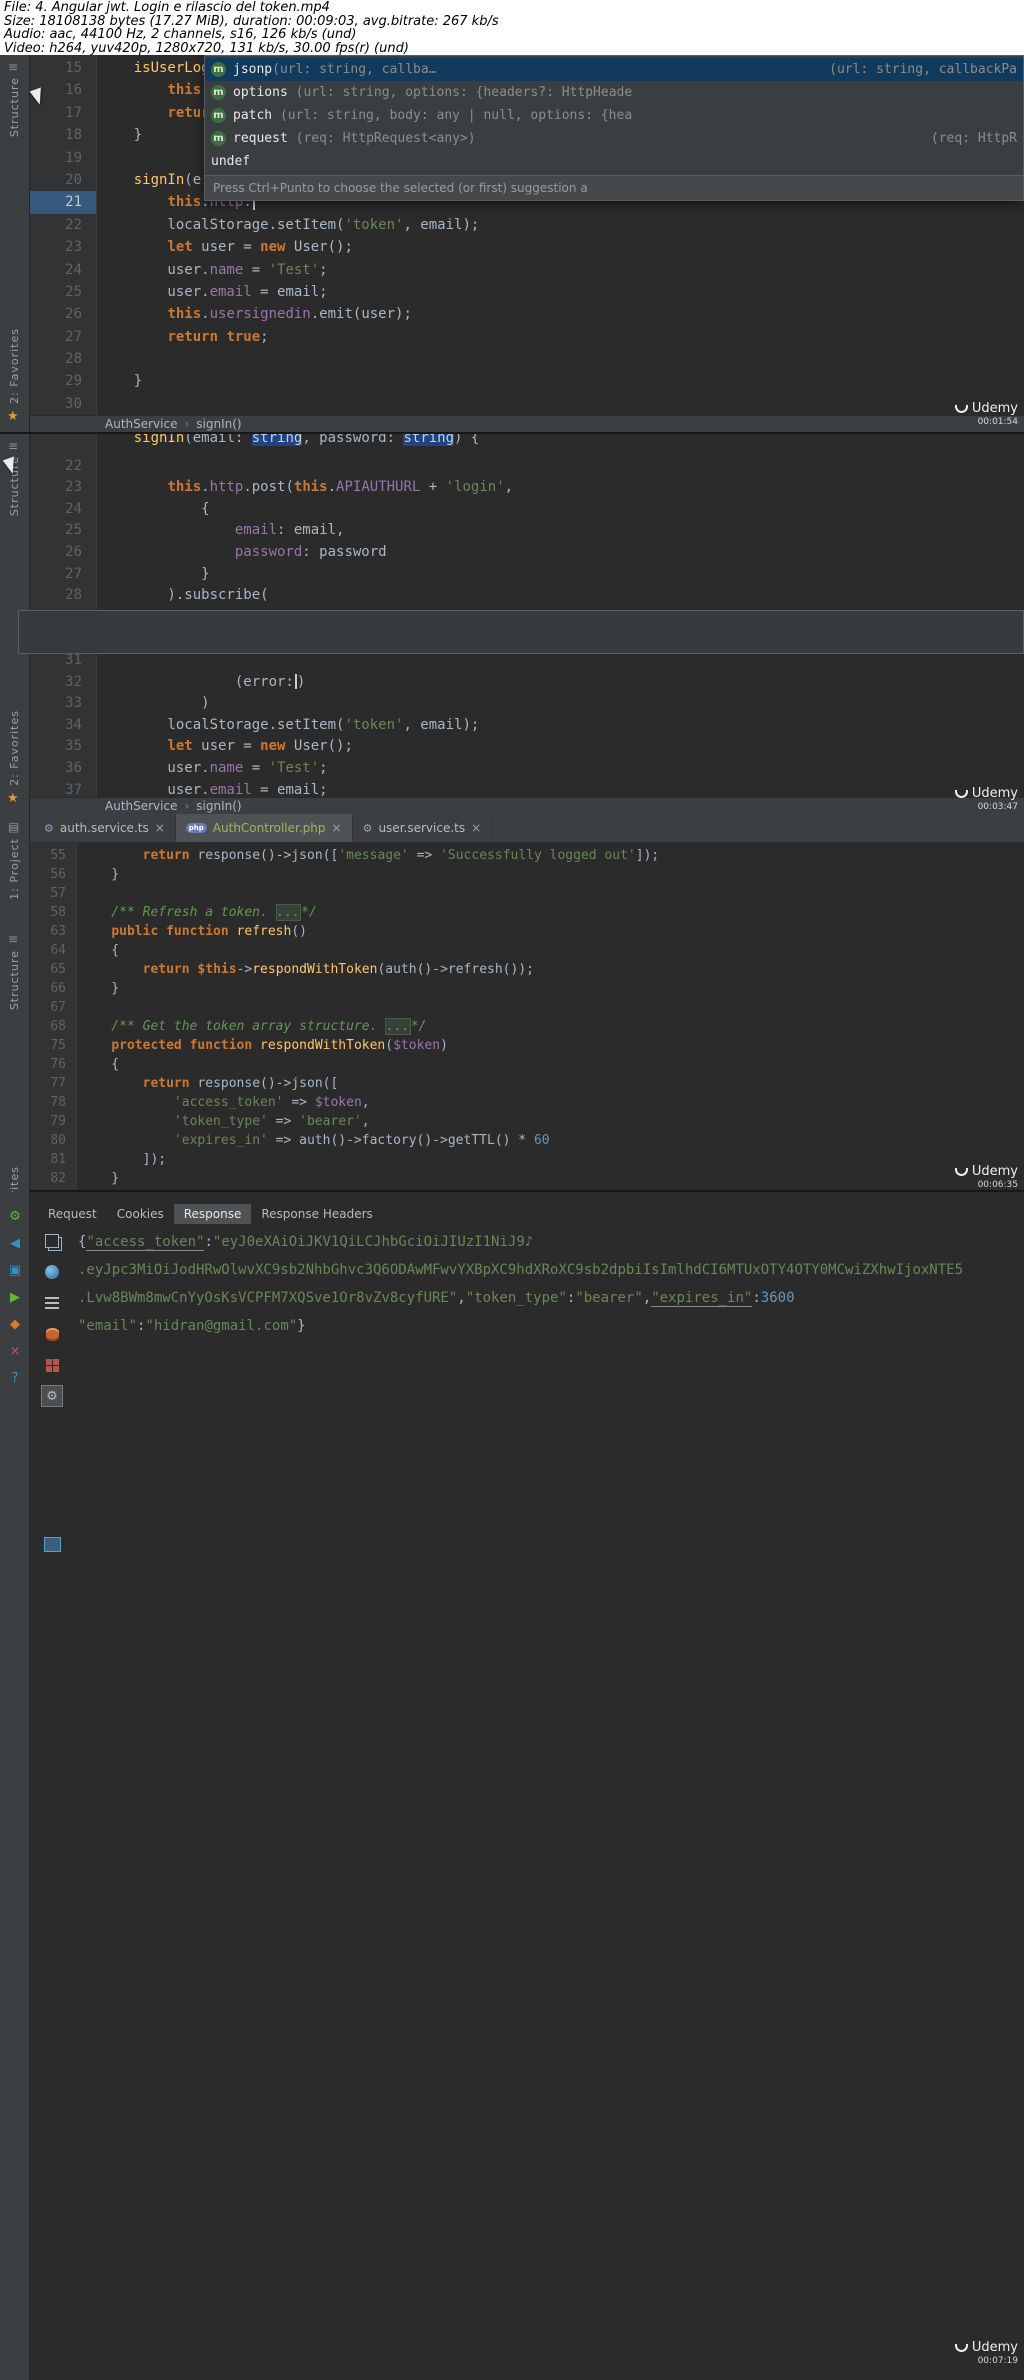  Describe the element at coordinates (527, 247) in the screenshot. I see `code-line: 23 let user = new User();` at that location.